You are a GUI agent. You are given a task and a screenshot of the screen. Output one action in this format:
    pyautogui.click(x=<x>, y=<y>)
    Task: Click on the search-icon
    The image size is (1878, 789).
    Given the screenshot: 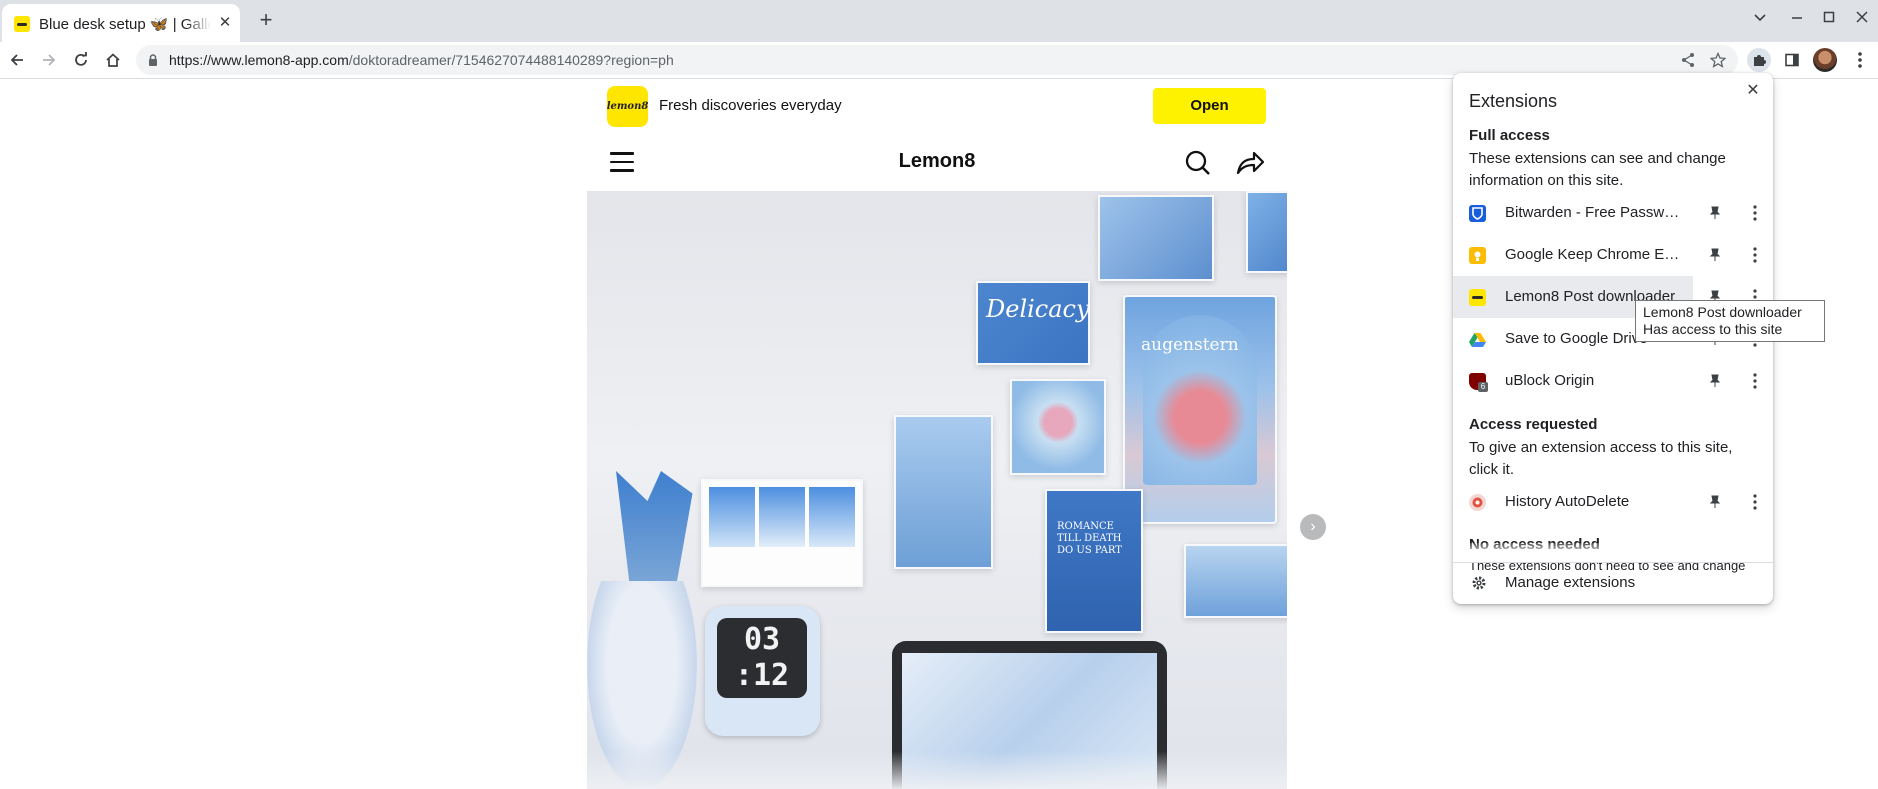 What is the action you would take?
    pyautogui.click(x=1198, y=163)
    